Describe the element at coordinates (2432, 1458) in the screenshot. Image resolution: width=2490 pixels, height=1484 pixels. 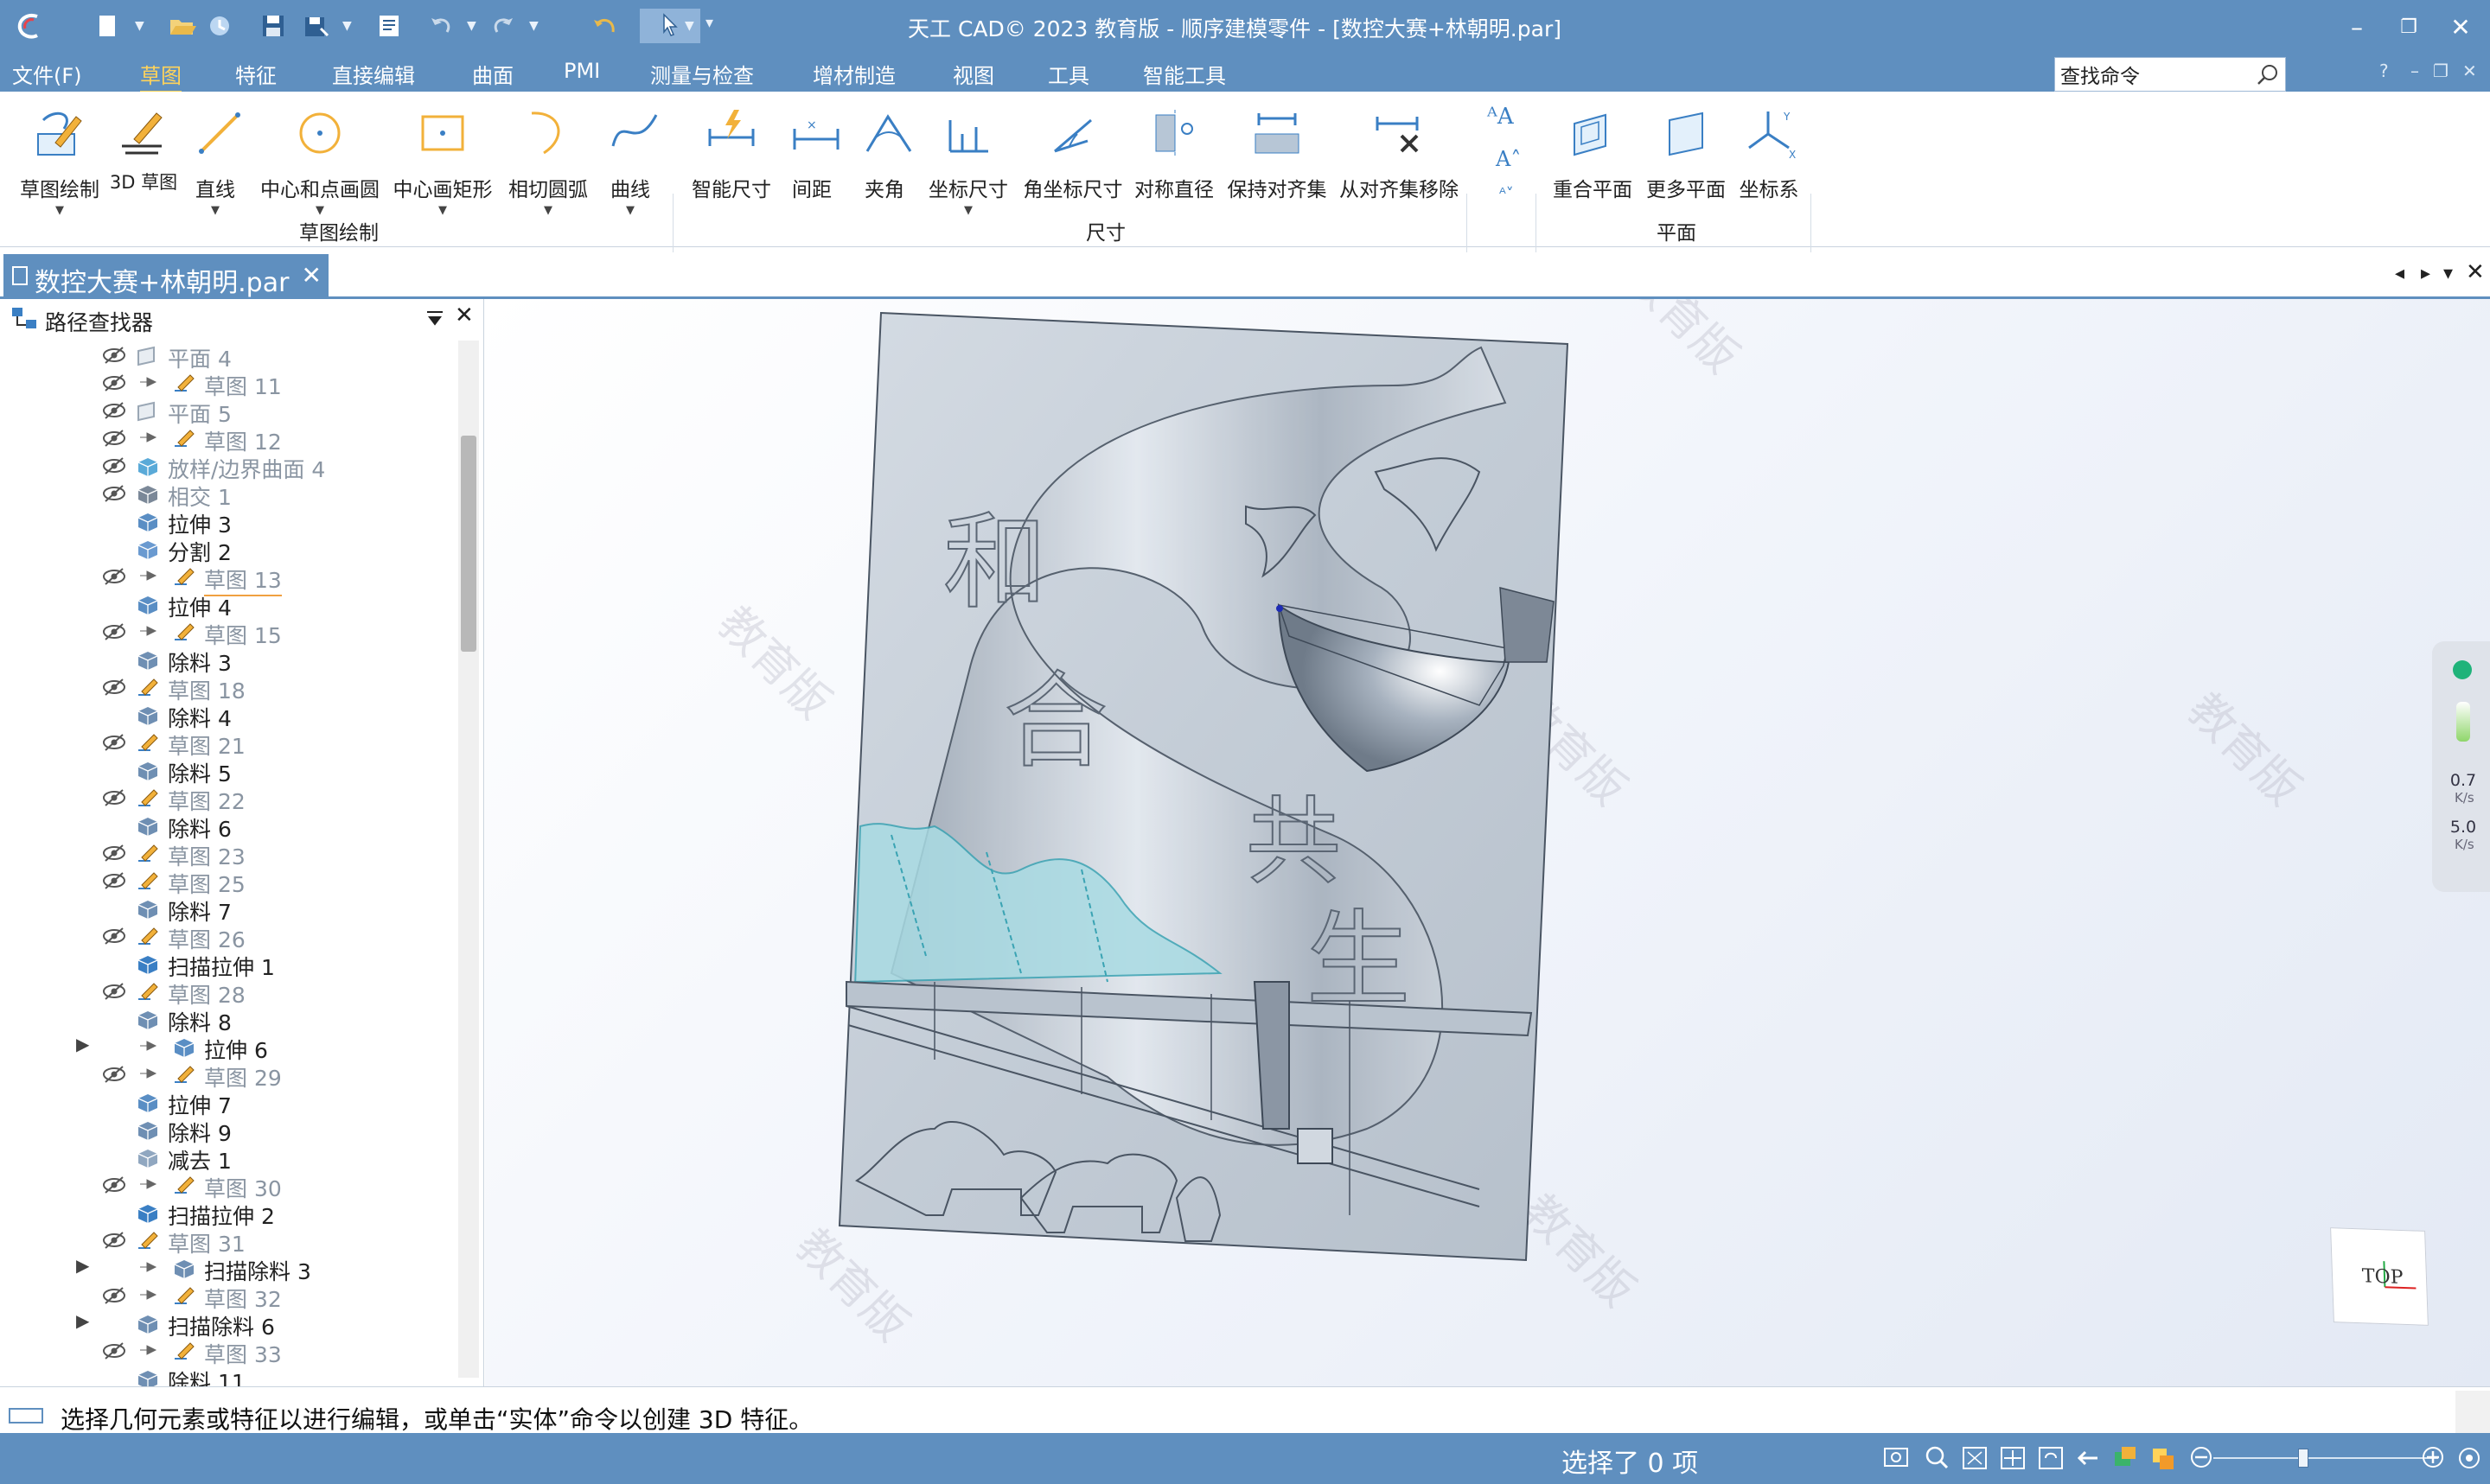
I see `zoom-in-icon` at that location.